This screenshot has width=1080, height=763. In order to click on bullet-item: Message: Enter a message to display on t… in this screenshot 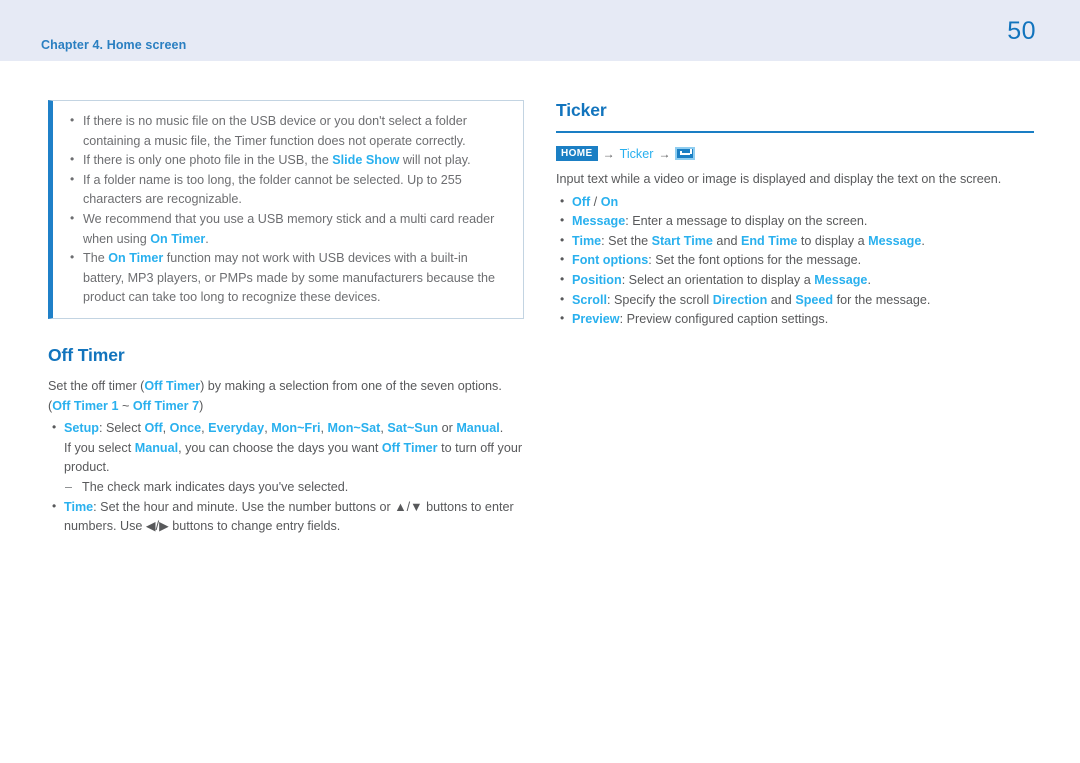, I will do `click(795, 221)`.